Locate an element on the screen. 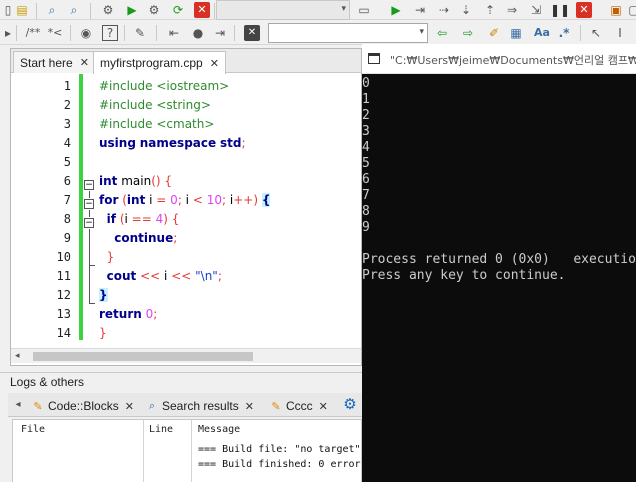 This screenshot has height=482, width=636. line-number: 12 is located at coordinates (63, 295).